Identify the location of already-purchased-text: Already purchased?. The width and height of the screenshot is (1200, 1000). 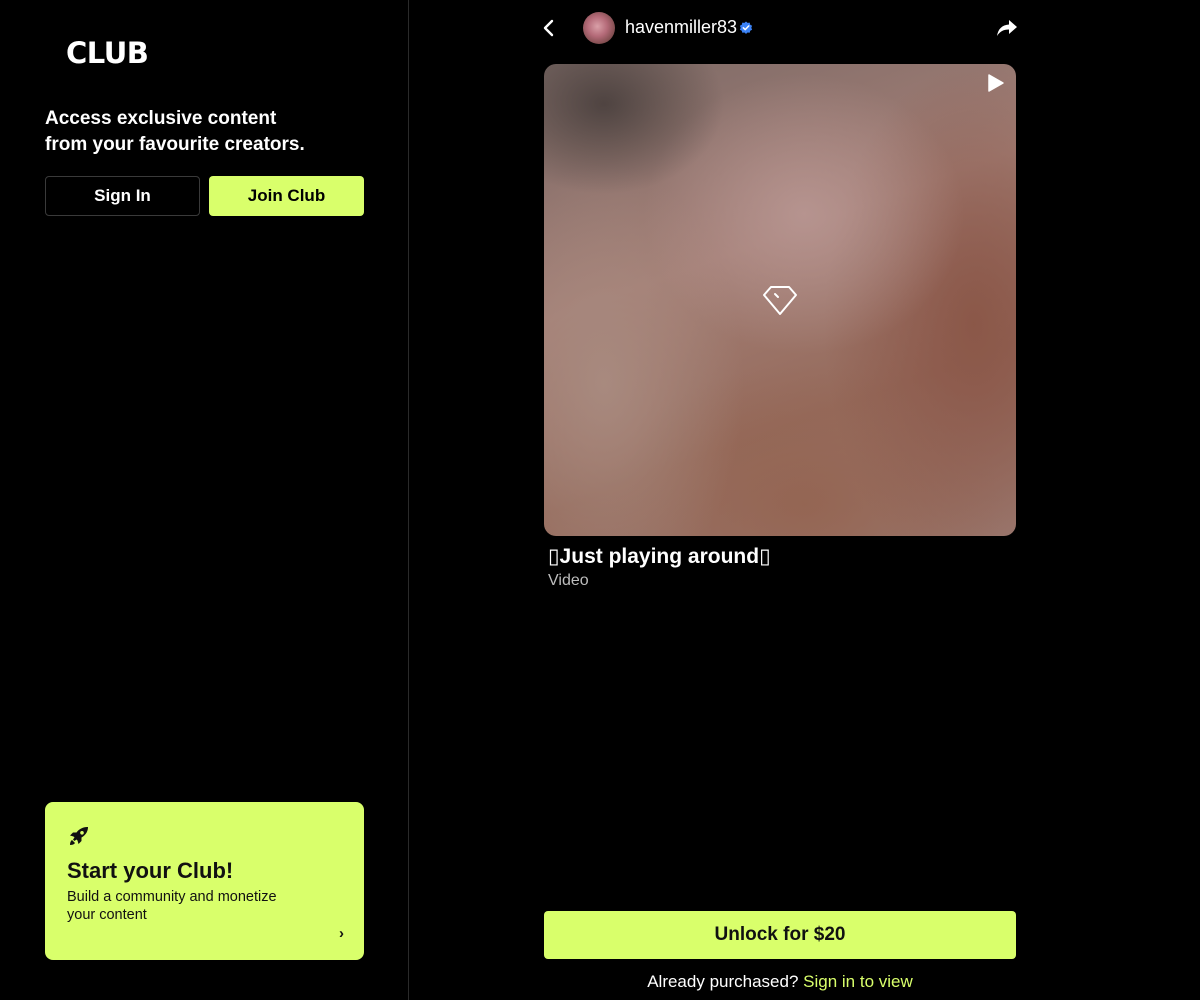
(723, 981).